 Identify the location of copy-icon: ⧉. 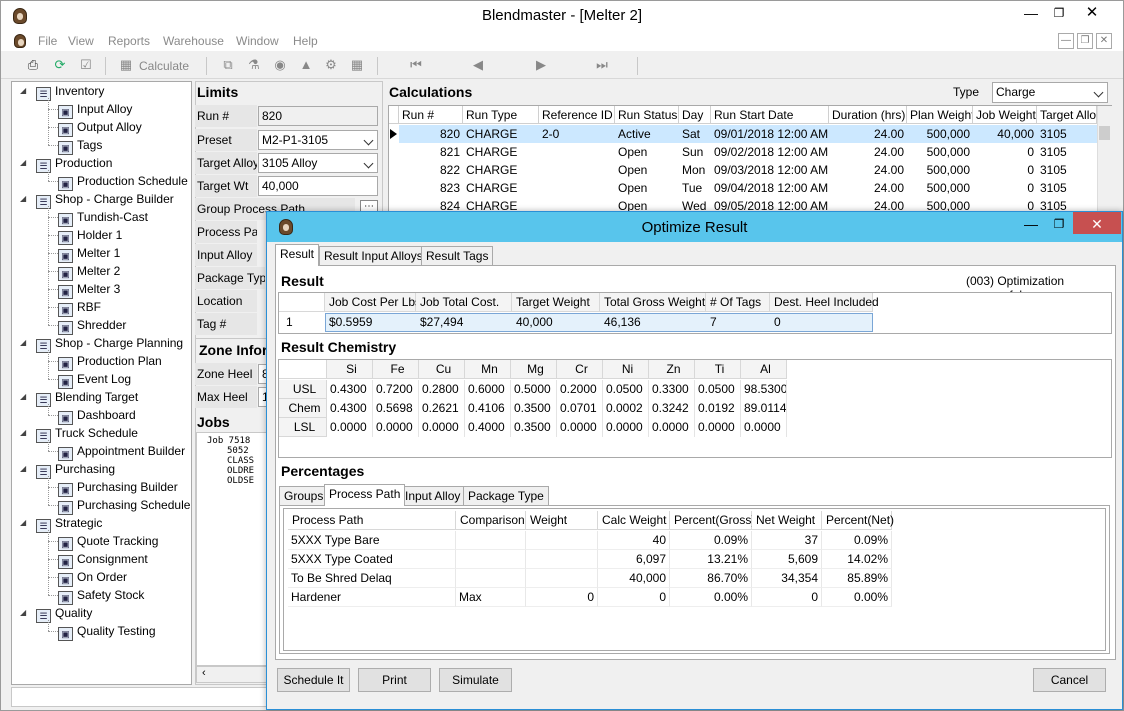
(228, 65).